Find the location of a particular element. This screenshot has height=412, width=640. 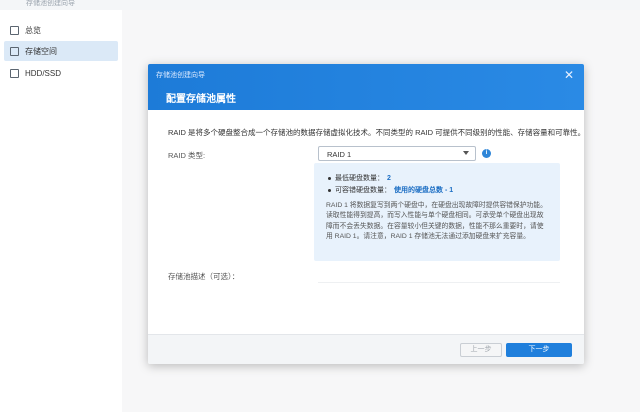

dialog-heading: 配置存储池属性 is located at coordinates (201, 99).